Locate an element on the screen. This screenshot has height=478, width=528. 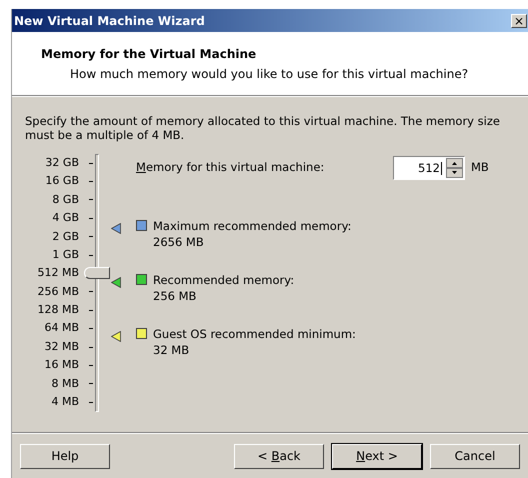
memory-spinbox: 512 is located at coordinates (429, 168).